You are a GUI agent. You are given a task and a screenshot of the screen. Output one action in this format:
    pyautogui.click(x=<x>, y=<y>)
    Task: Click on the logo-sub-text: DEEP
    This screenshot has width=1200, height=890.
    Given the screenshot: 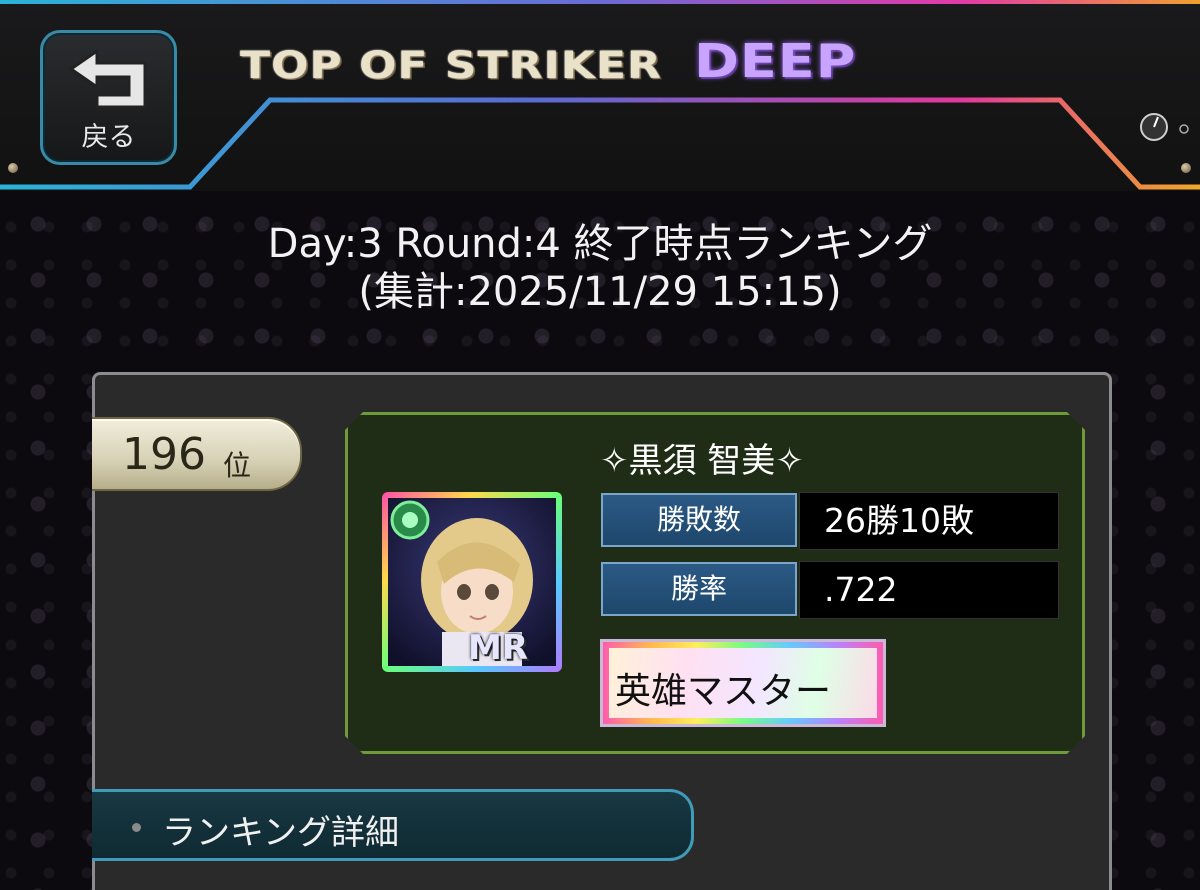 What is the action you would take?
    pyautogui.click(x=775, y=61)
    